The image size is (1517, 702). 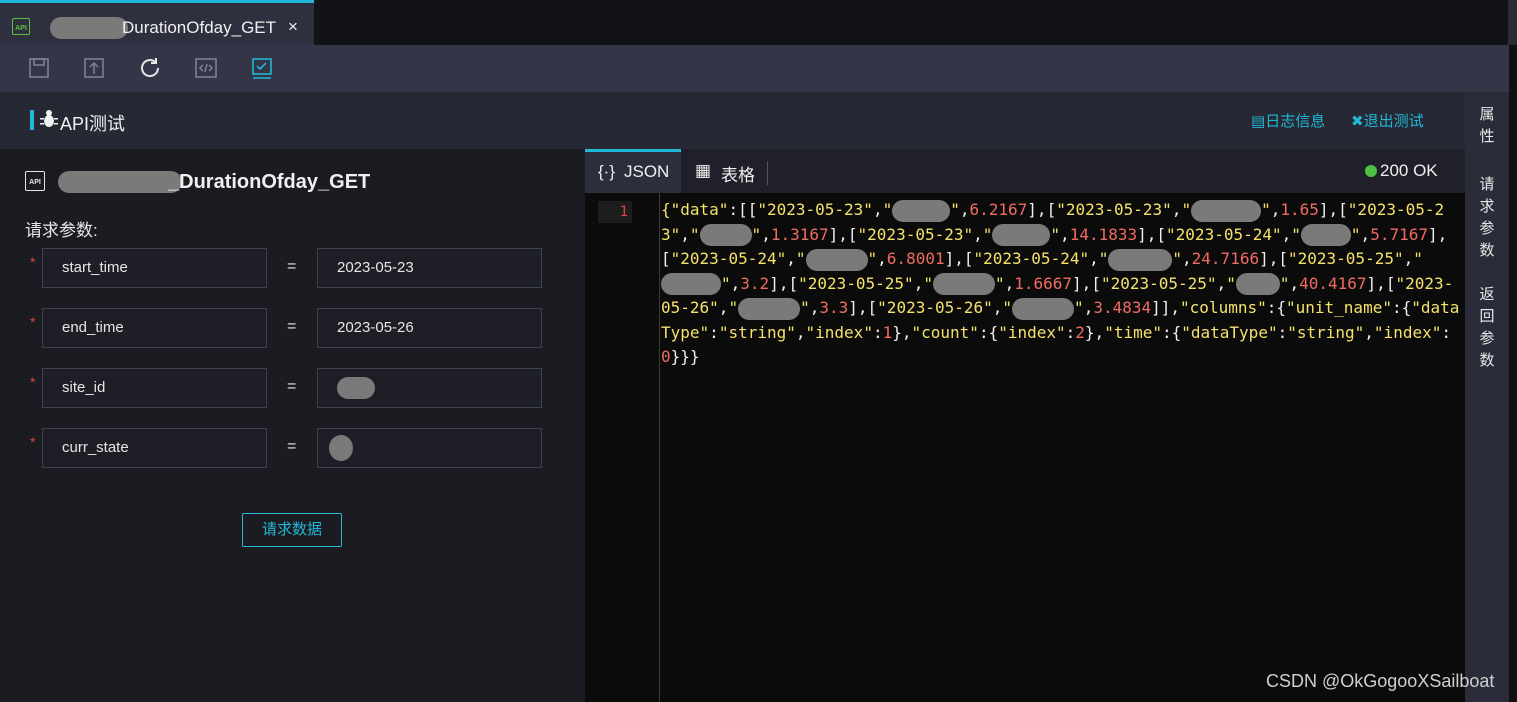 What do you see at coordinates (154, 268) in the screenshot?
I see `param-name-field: start_time` at bounding box center [154, 268].